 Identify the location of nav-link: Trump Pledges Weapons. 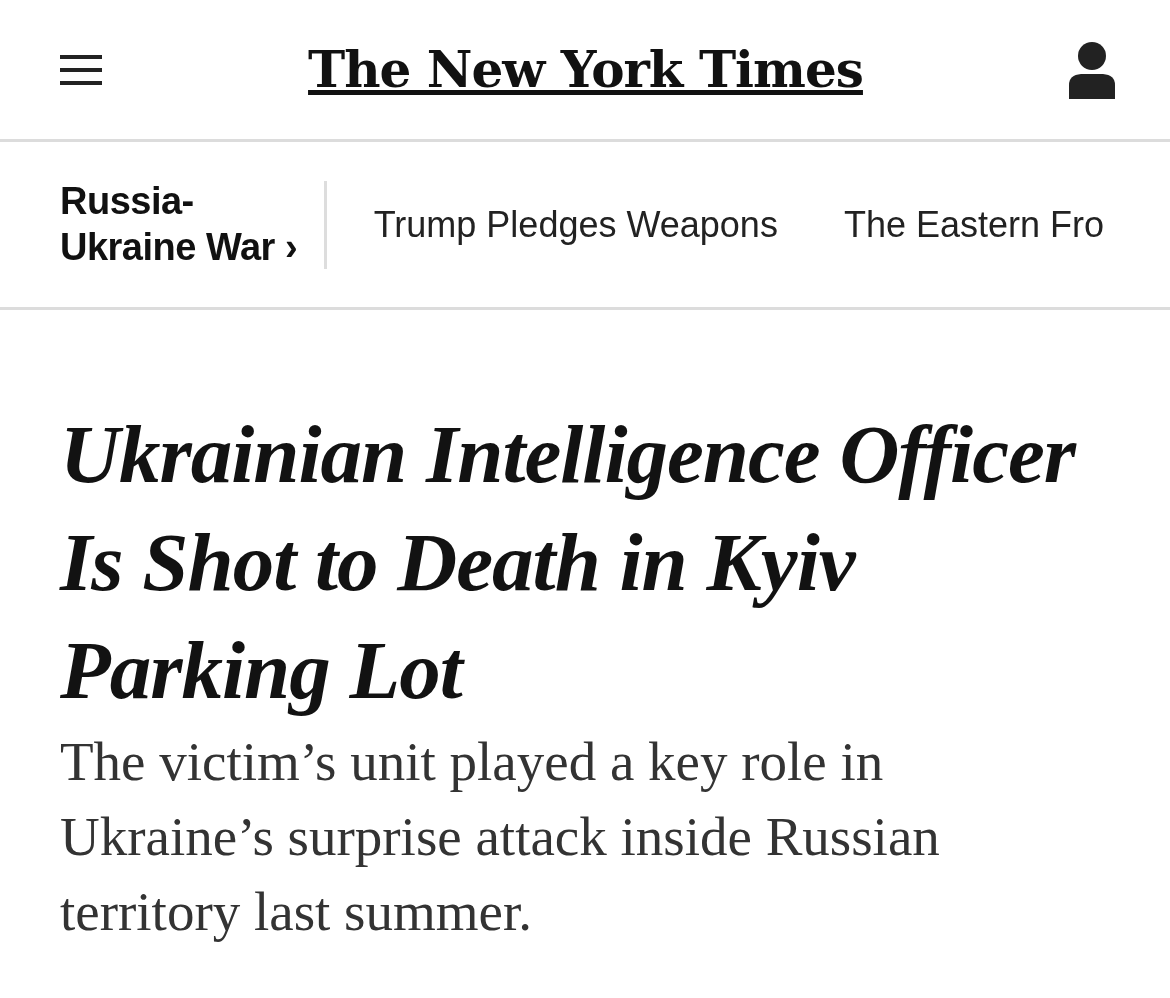
(575, 224).